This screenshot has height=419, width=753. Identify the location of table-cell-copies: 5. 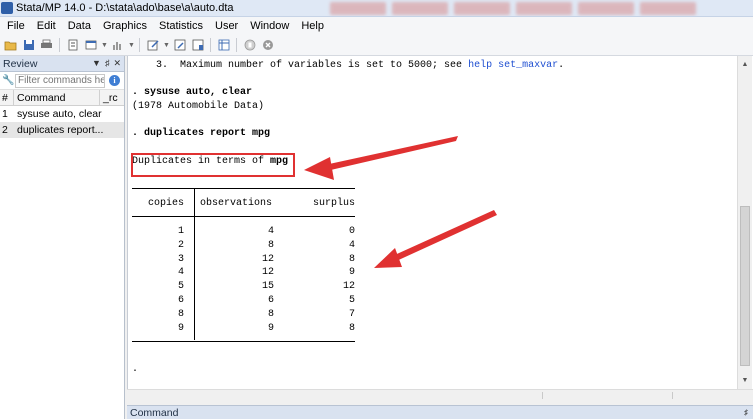
(180, 287).